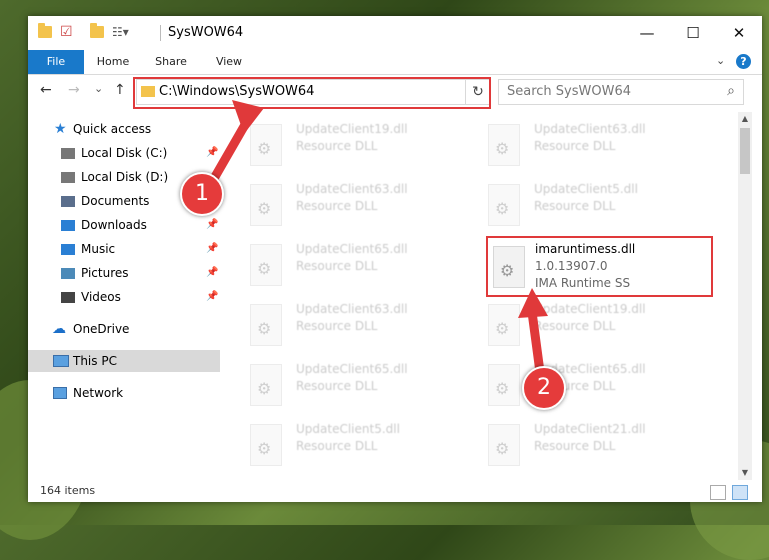 This screenshot has height=560, width=769. Describe the element at coordinates (60, 393) in the screenshot. I see `network-icon` at that location.